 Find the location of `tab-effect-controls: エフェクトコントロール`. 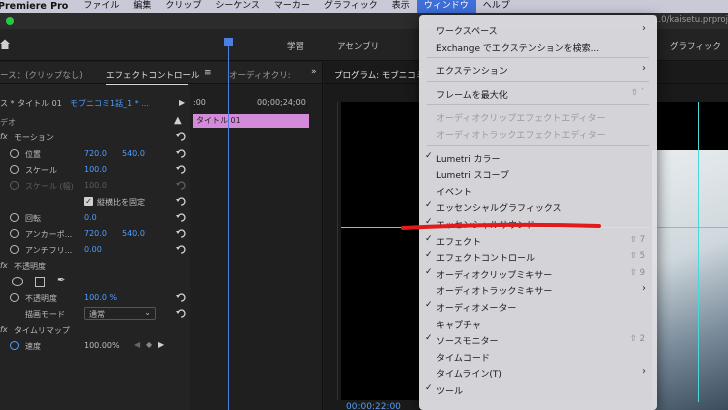

tab-effect-controls: エフェクトコントロール is located at coordinates (153, 77).